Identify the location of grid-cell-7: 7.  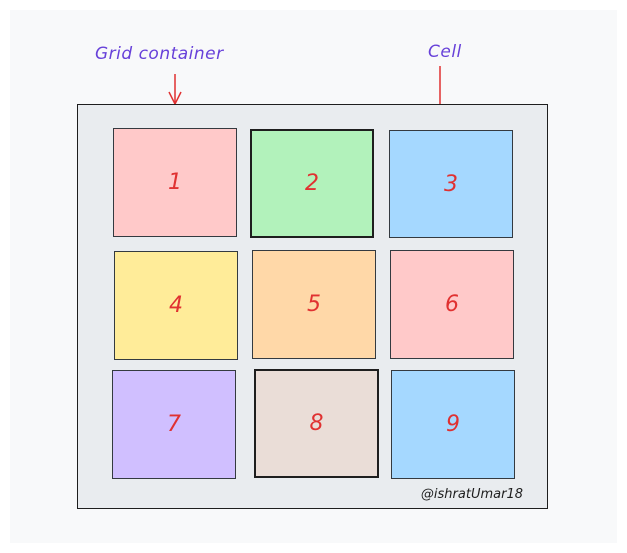
(174, 424).